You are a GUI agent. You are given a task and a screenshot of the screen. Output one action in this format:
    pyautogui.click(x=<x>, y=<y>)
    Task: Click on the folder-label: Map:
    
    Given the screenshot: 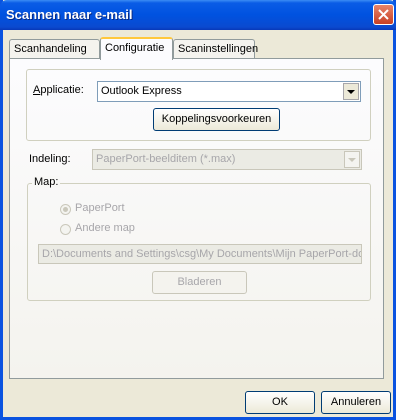 What is the action you would take?
    pyautogui.click(x=46, y=182)
    